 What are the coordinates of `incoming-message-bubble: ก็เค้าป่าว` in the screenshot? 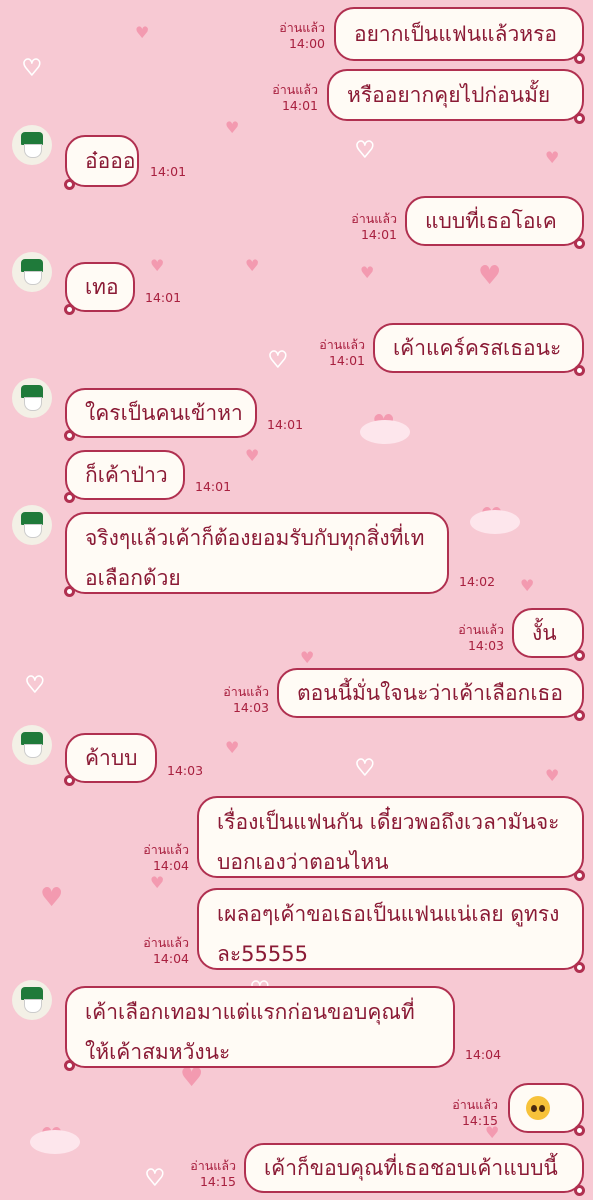 It's located at (124, 476).